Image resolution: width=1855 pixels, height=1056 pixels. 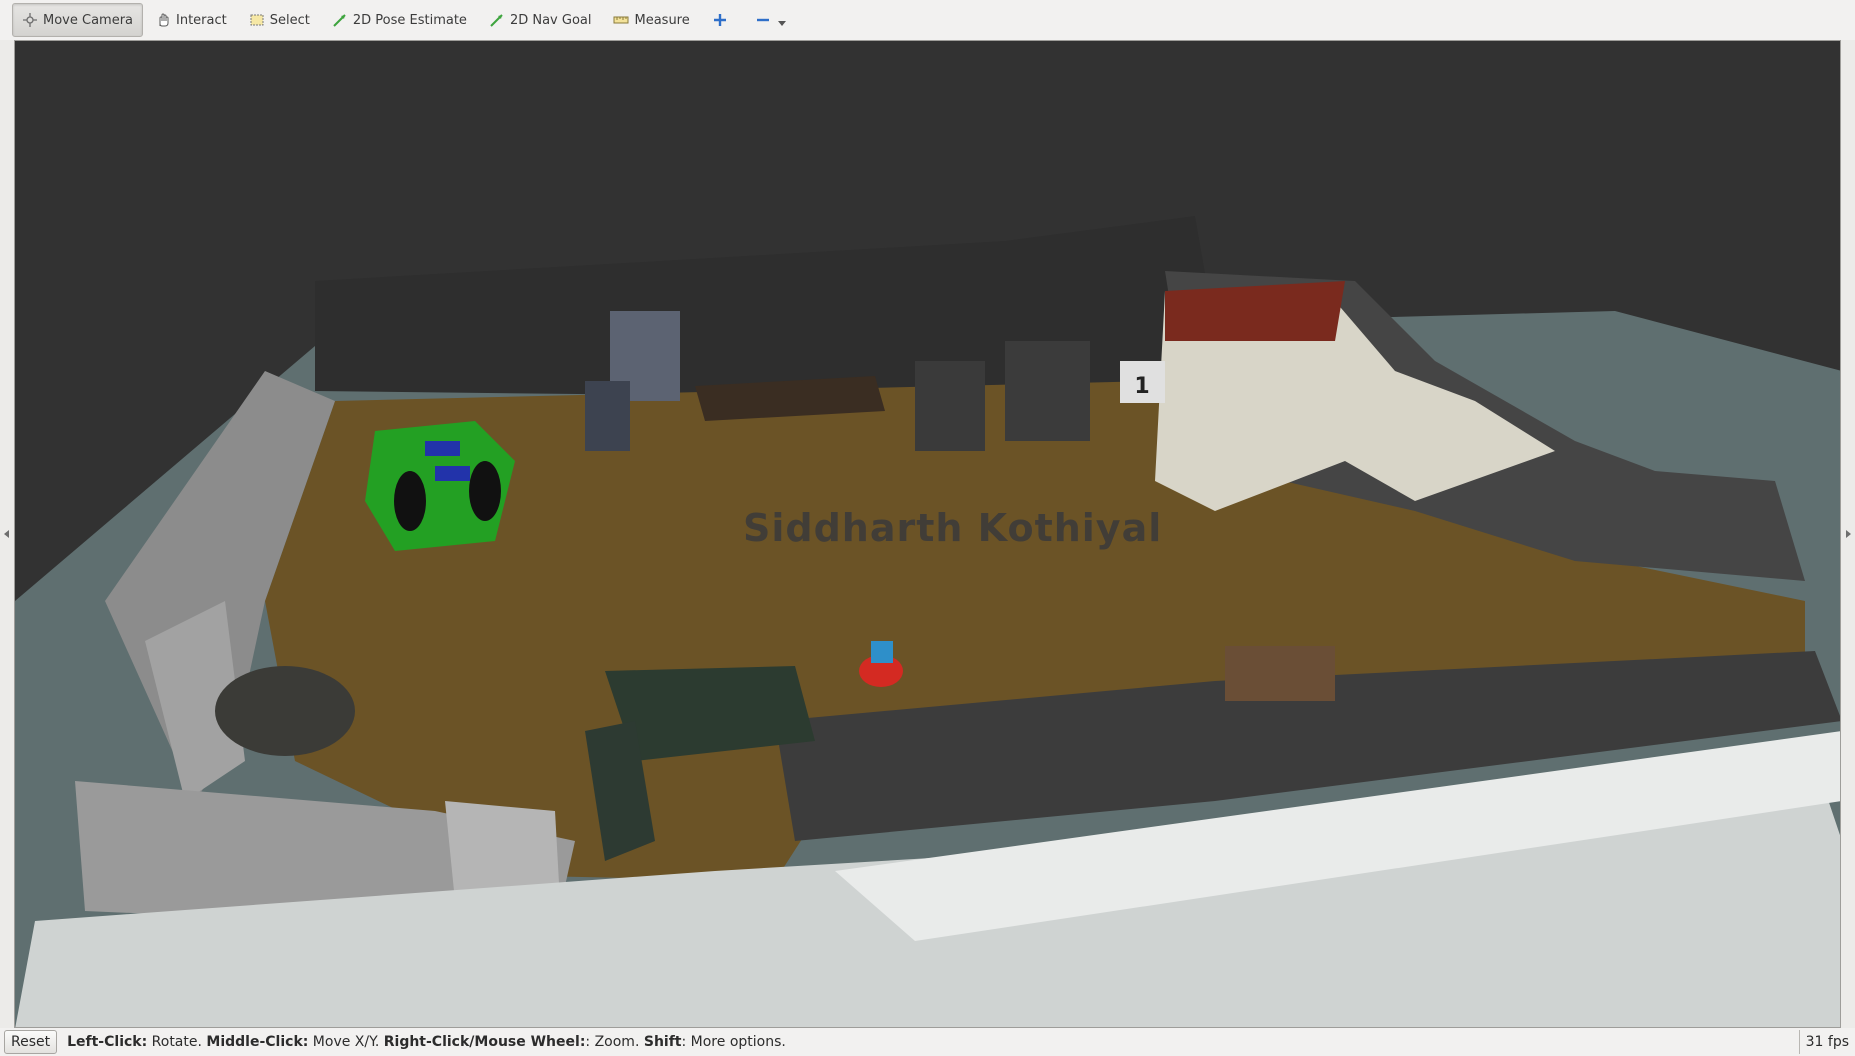 What do you see at coordinates (662, 20) in the screenshot?
I see `measure-label: Measure` at bounding box center [662, 20].